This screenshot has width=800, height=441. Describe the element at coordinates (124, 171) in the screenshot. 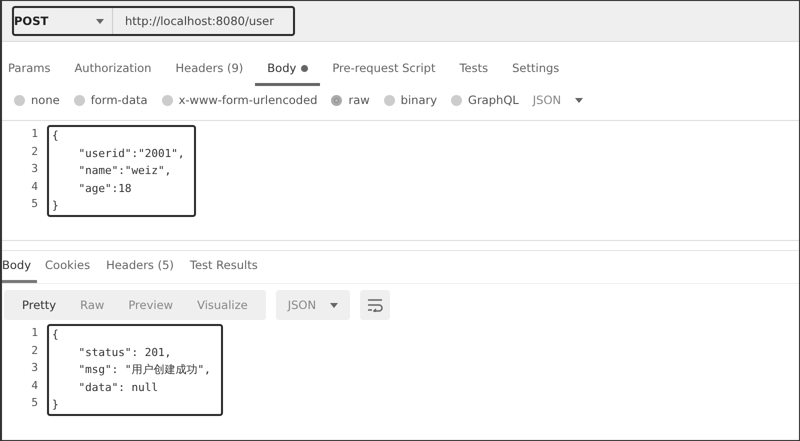

I see `code-line: "name":"weiz",` at that location.